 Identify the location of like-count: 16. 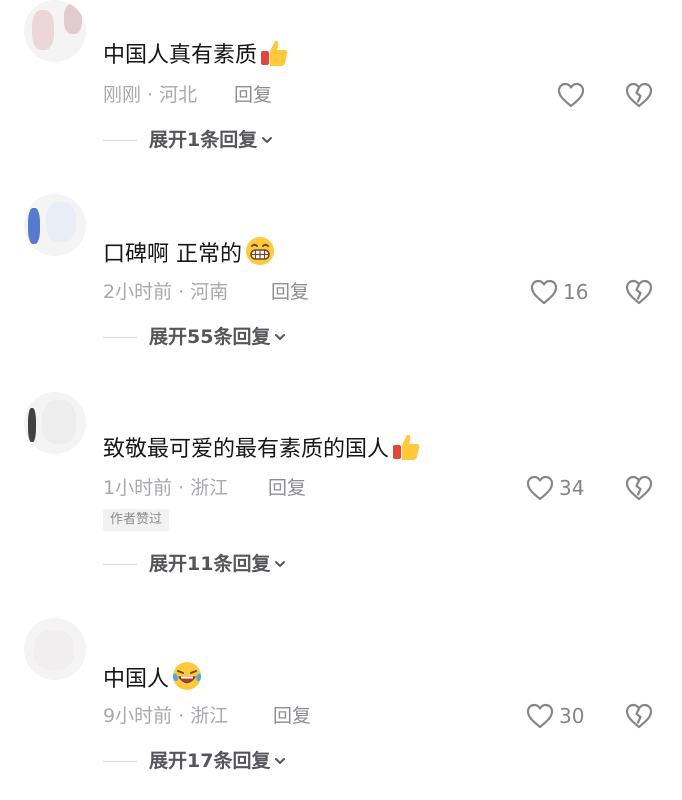
(576, 292).